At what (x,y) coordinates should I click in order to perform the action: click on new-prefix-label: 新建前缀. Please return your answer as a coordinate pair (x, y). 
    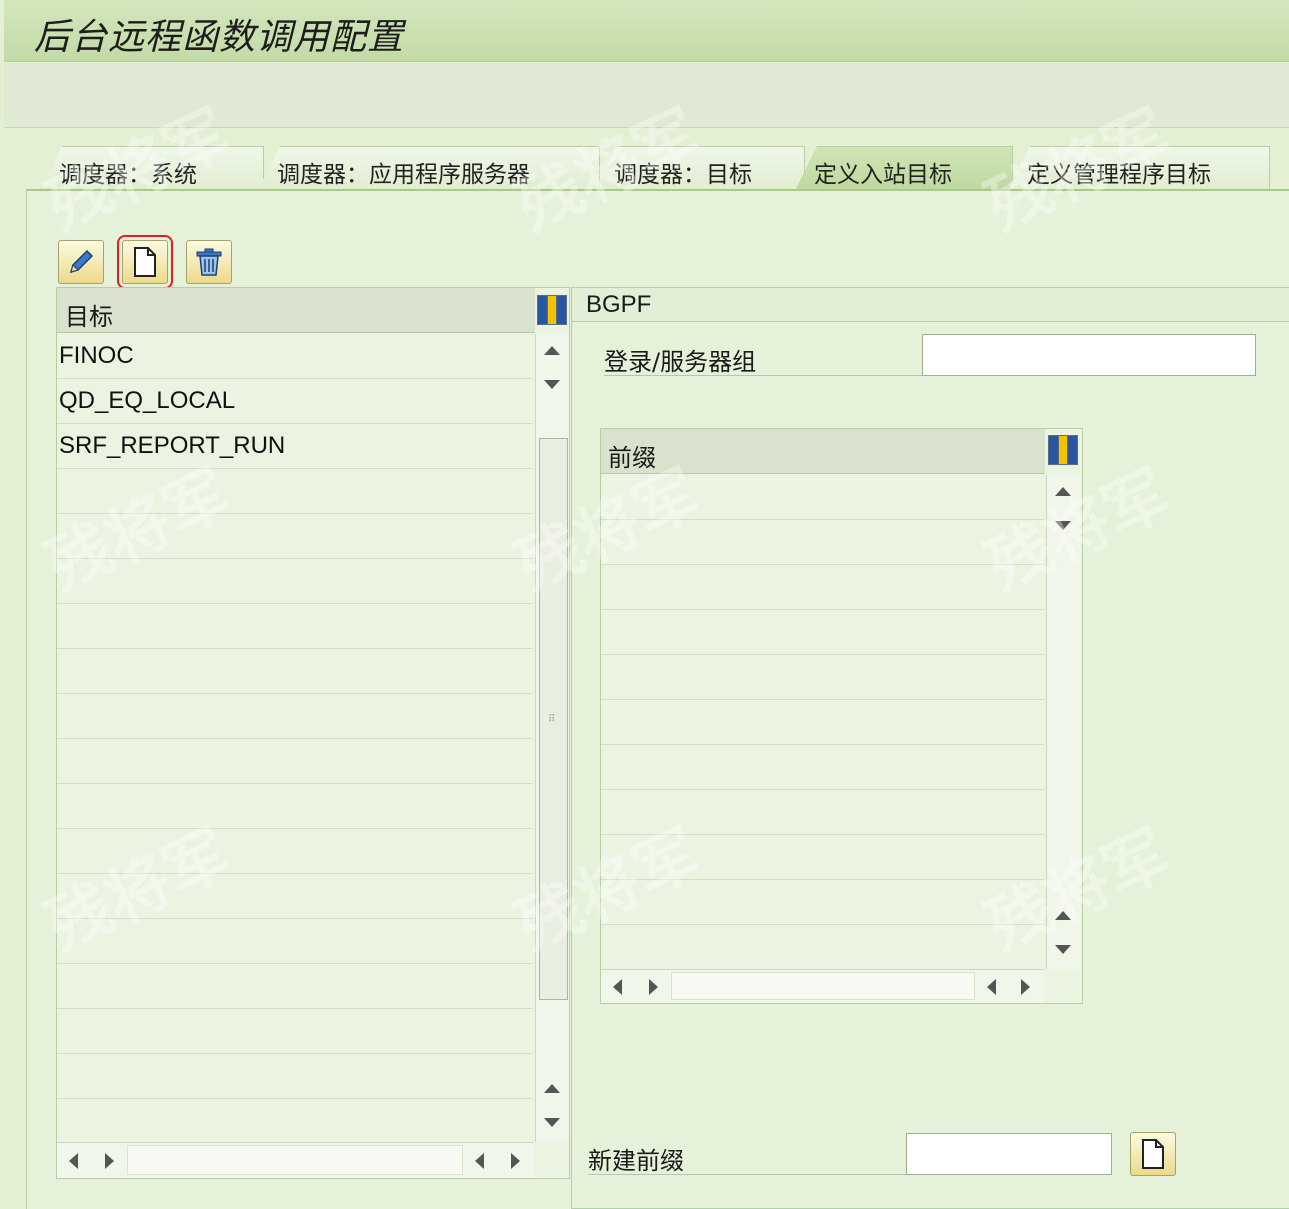
    Looking at the image, I should click on (747, 1158).